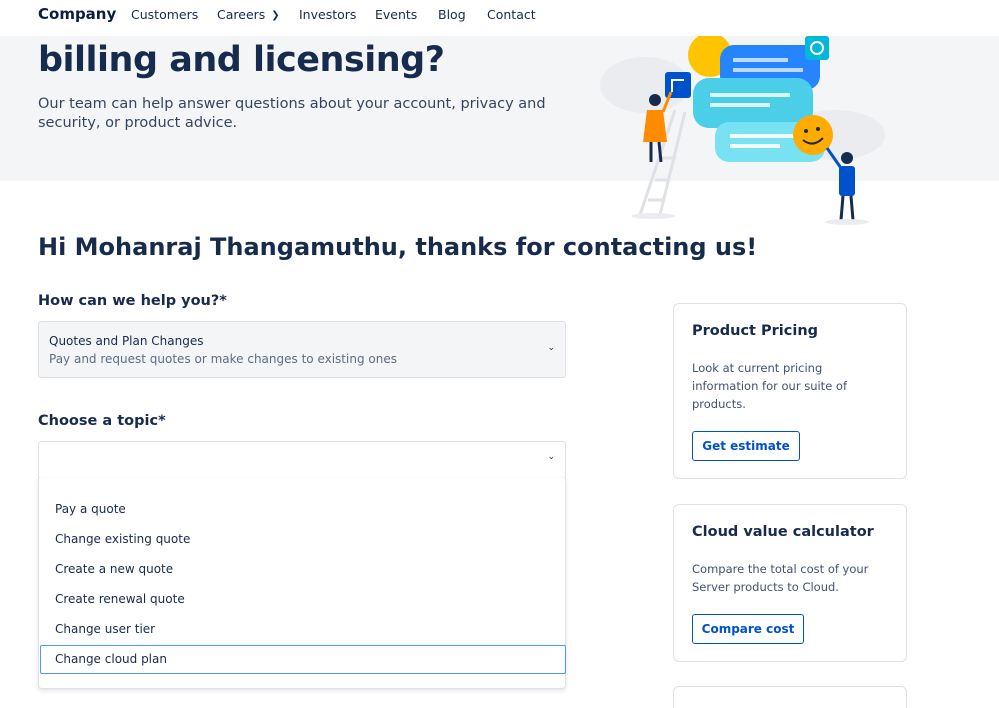  Describe the element at coordinates (303, 509) in the screenshot. I see `topic-option-pay-a-quote: Pay a quote` at that location.